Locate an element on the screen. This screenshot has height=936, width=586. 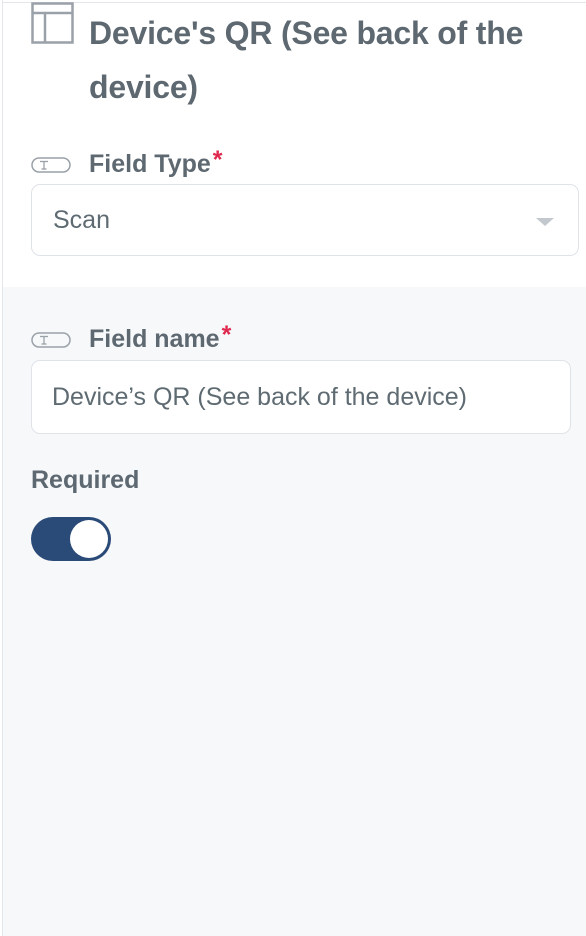
field-title: Device's QR (See back of the device) is located at coordinates (306, 60).